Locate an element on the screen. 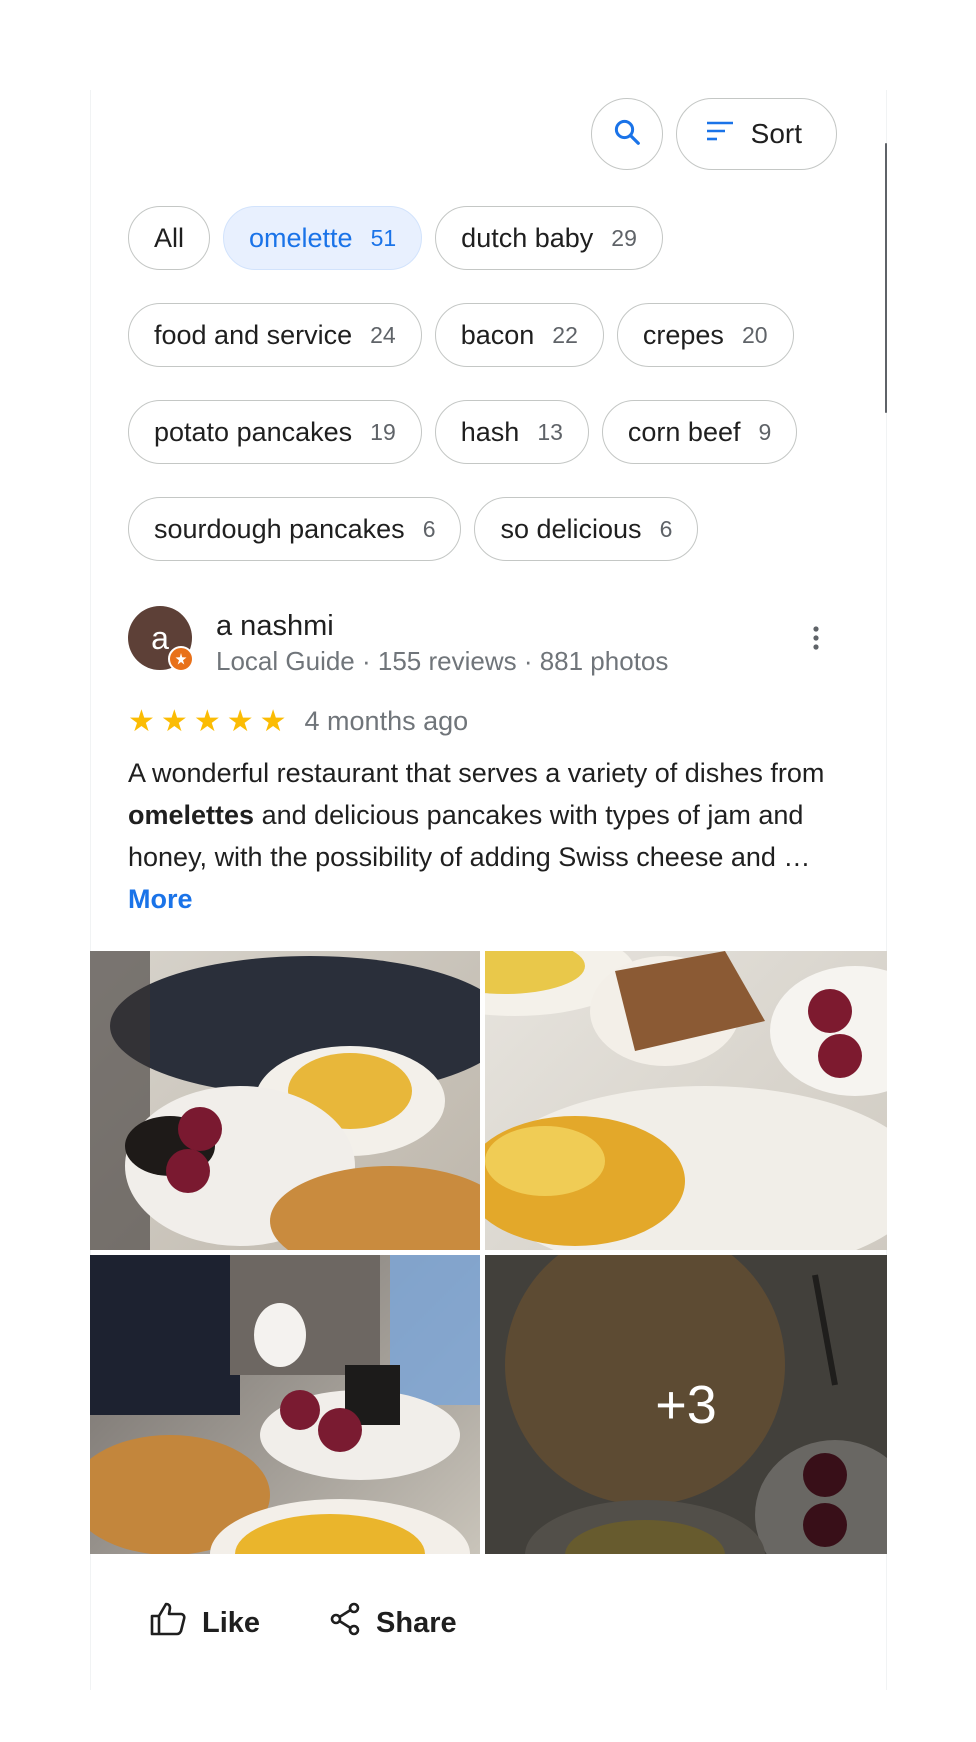 The height and width of the screenshot is (1742, 976). chip-row: food and service 24 bacon 22 crepes 20 is located at coordinates (488, 335).